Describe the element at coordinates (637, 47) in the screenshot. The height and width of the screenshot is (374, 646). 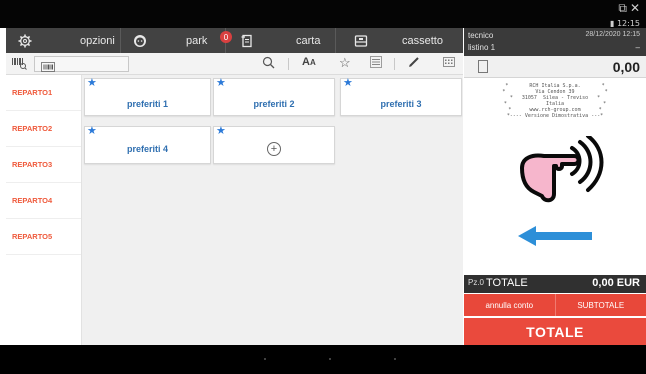
I see `price-list-dash: –` at that location.